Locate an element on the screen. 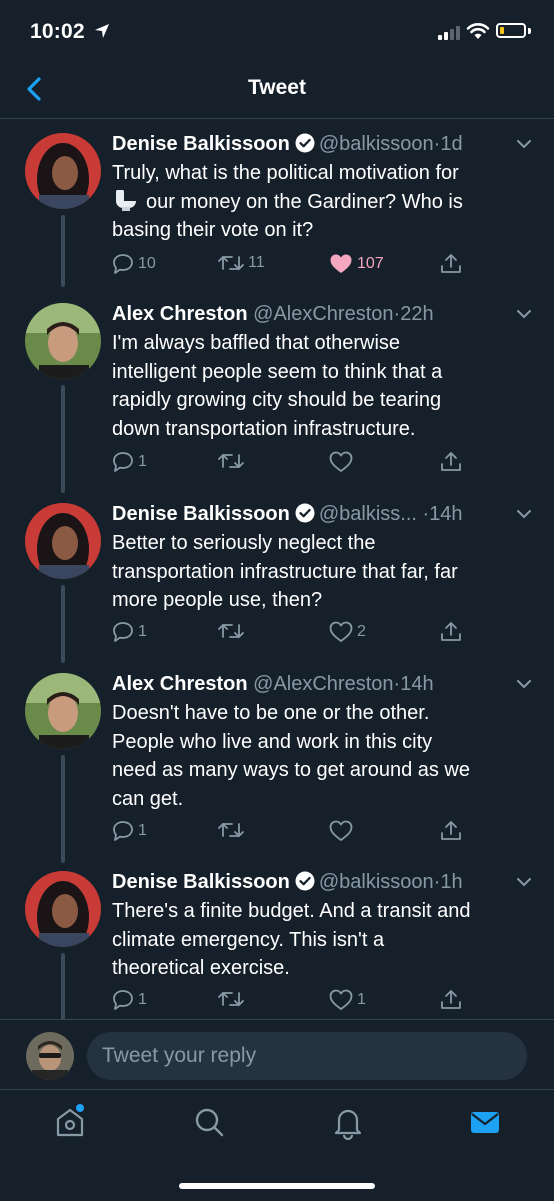 The height and width of the screenshot is (1201, 554). tweet-actions: 1 is located at coordinates (322, 834).